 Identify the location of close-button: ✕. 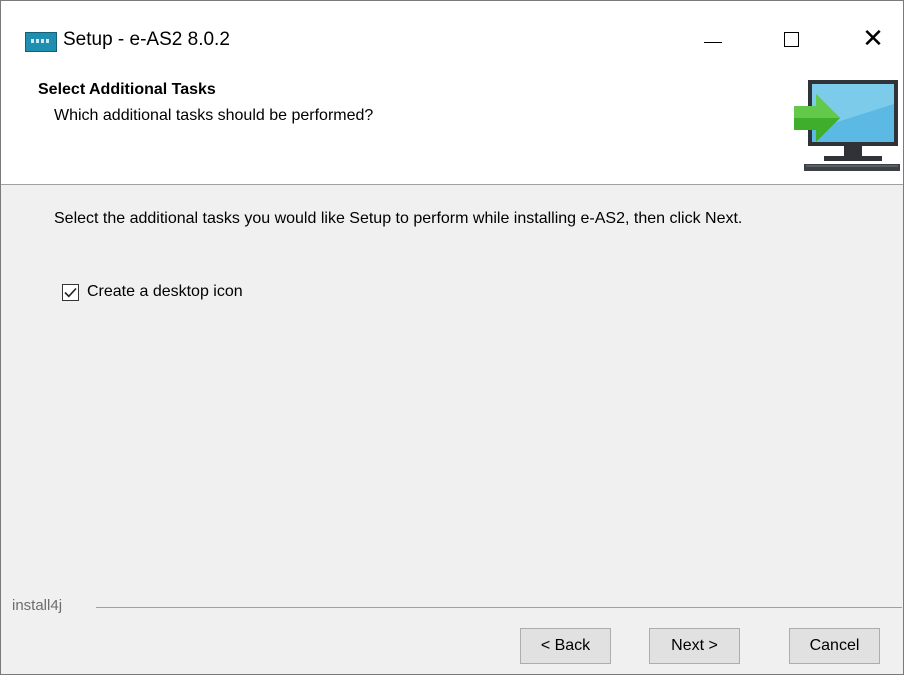
(873, 39).